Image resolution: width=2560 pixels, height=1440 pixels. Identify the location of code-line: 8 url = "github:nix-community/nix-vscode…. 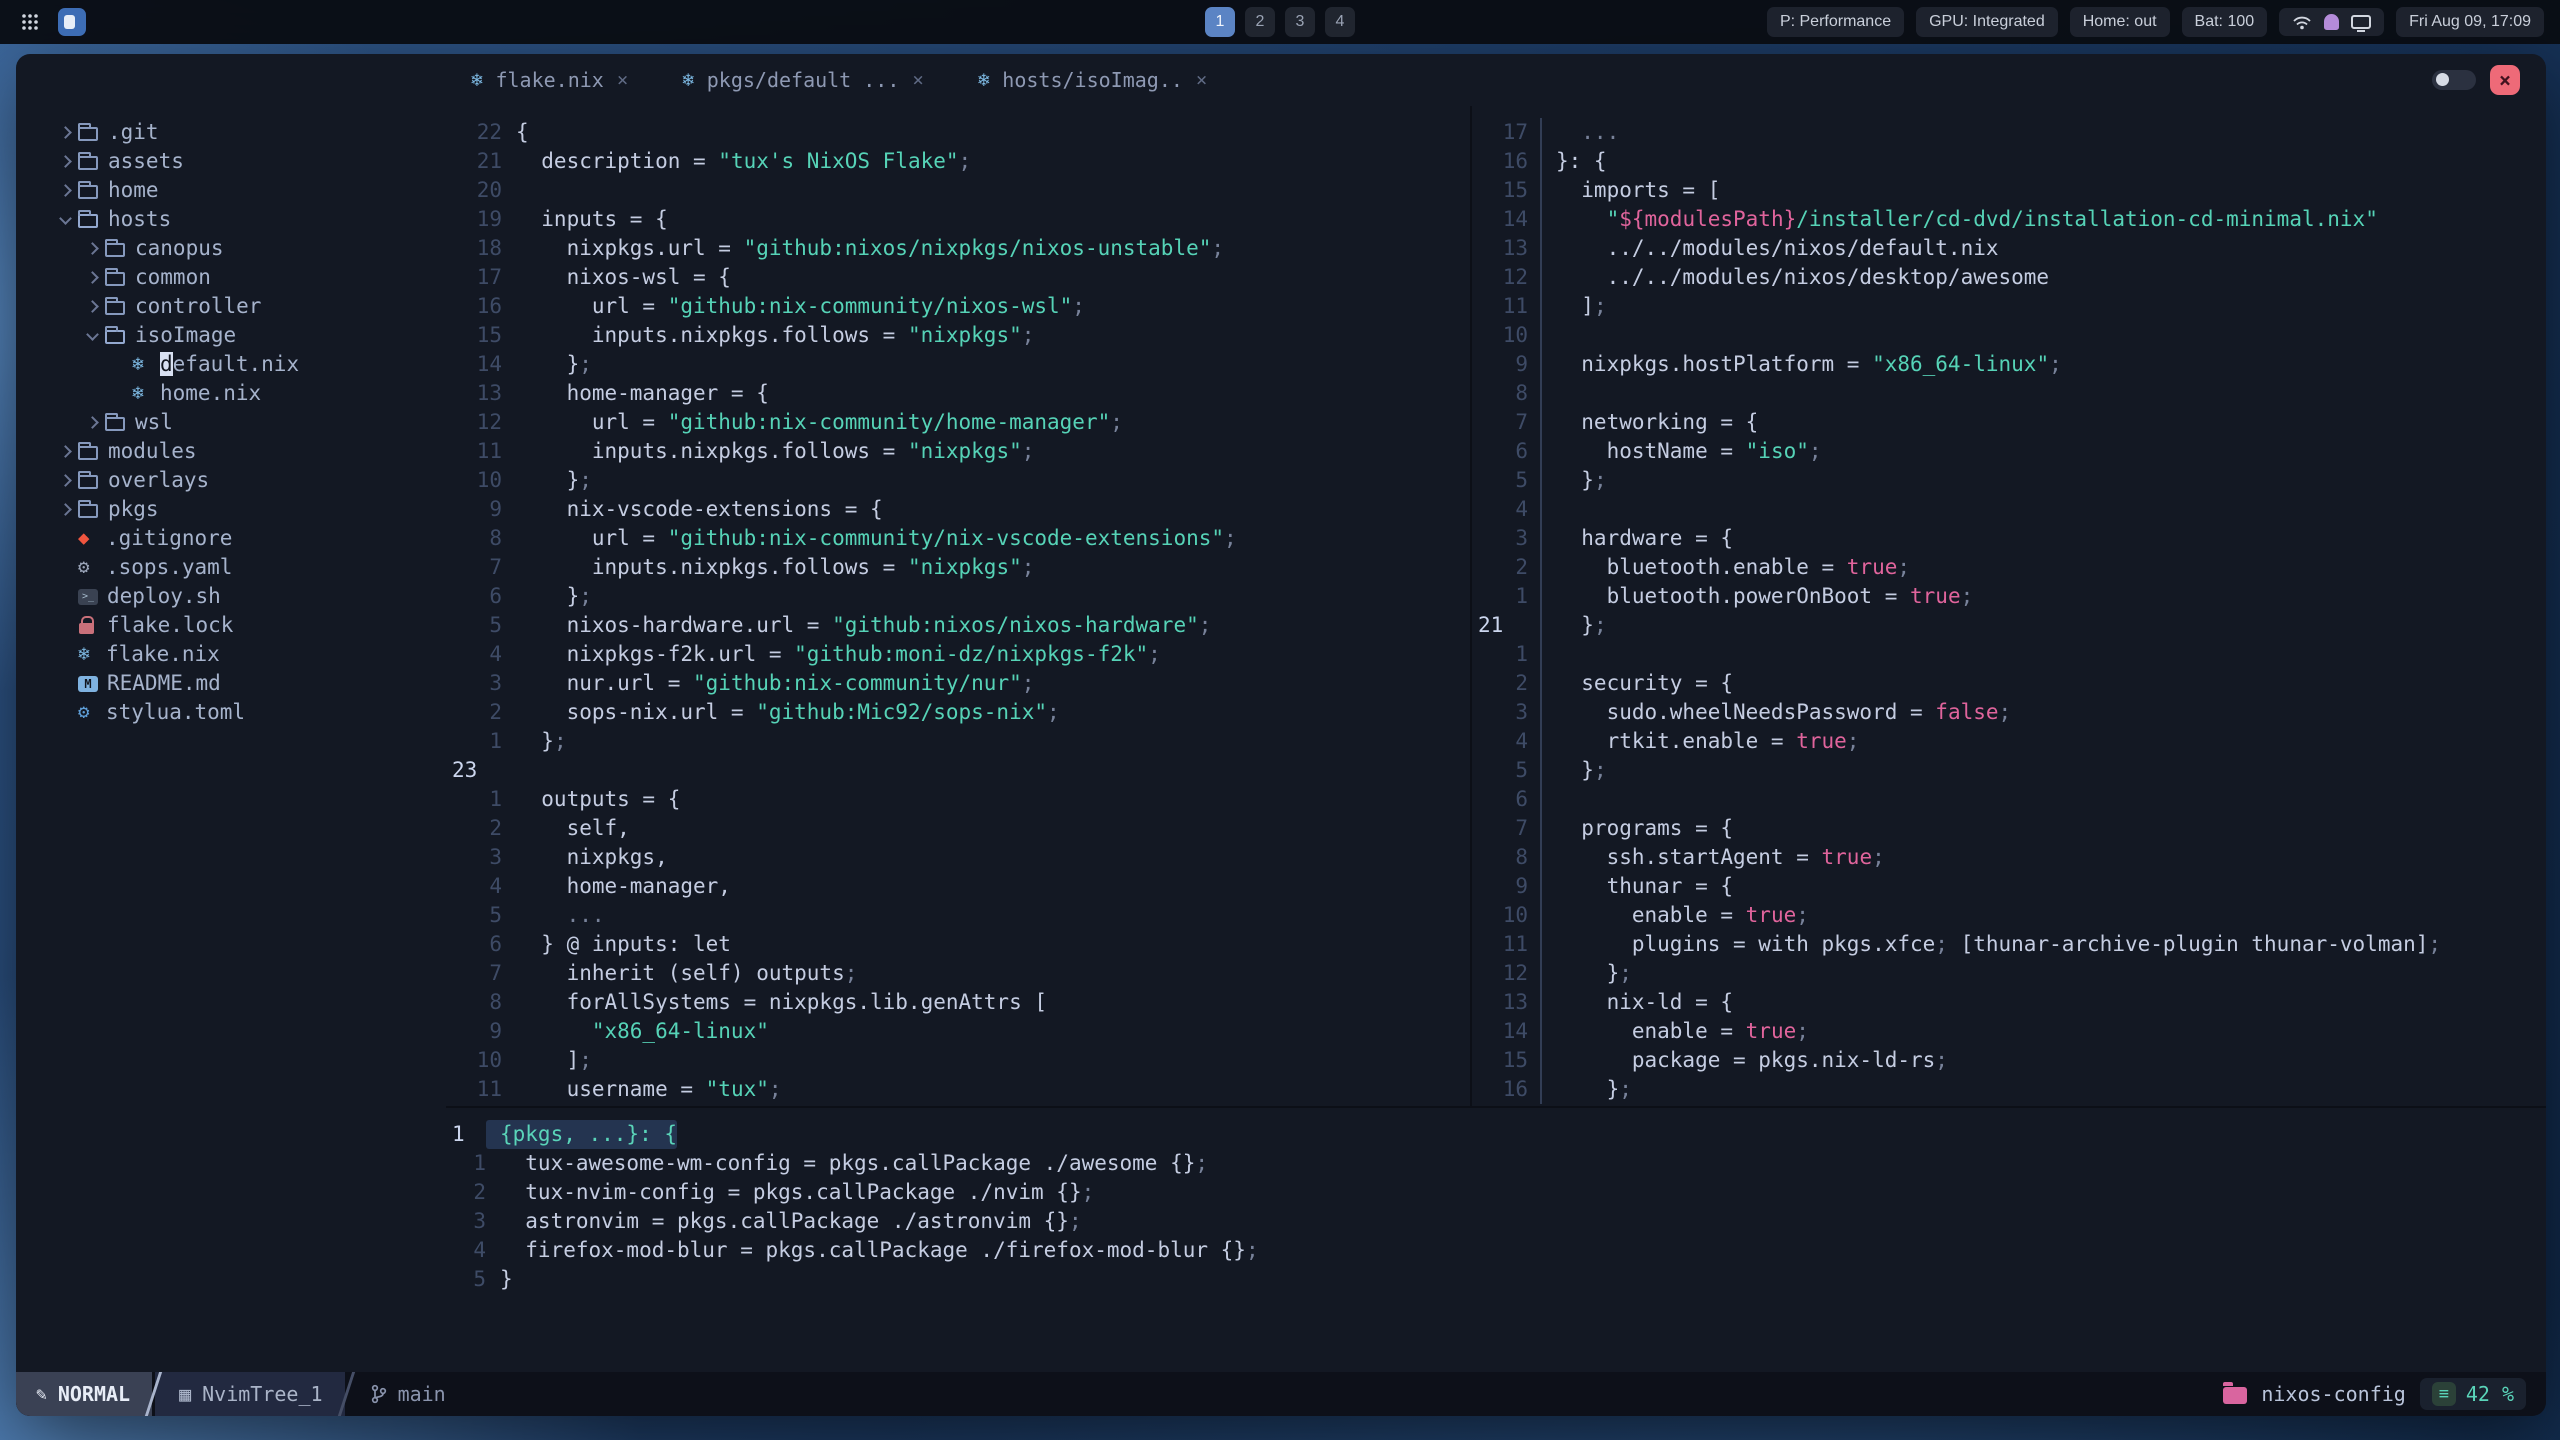
(958, 538).